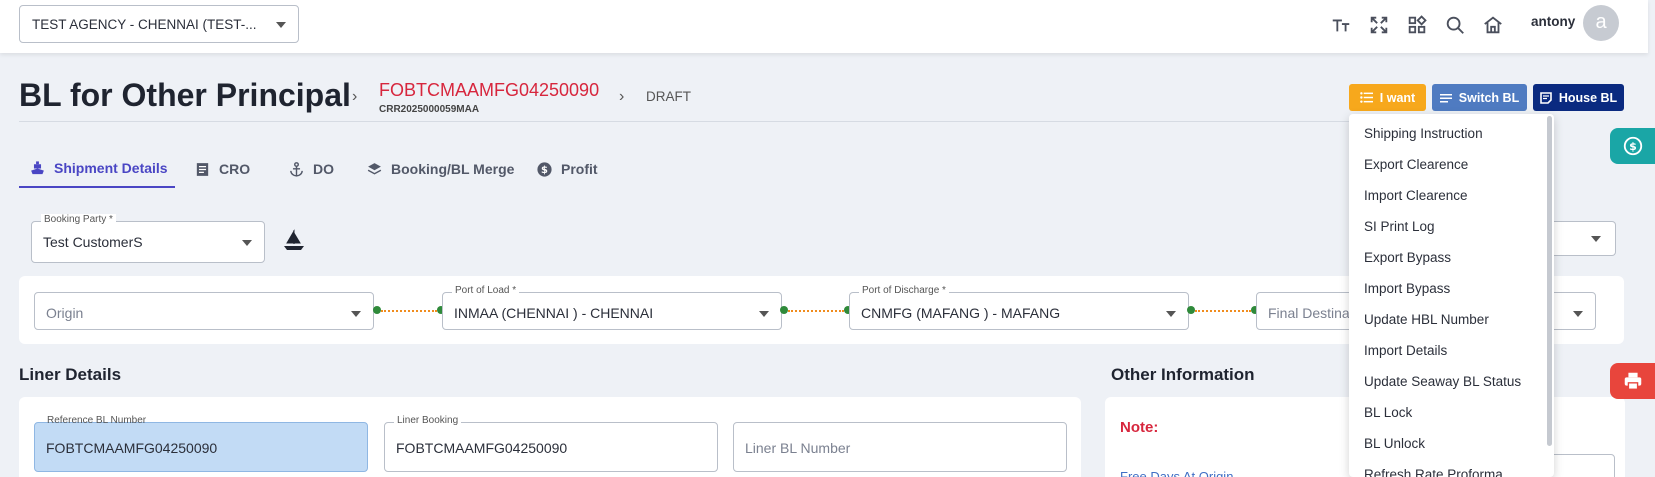 This screenshot has width=1655, height=477. I want to click on tab-label: Booking/BL Merge, so click(453, 169).